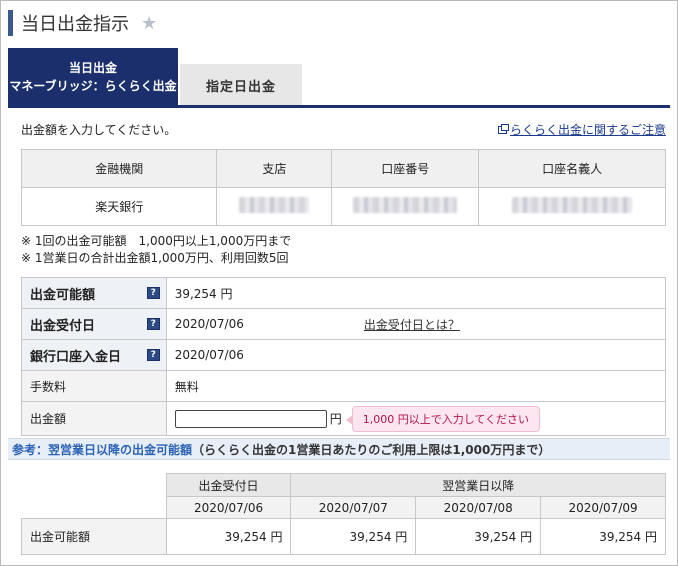 Image resolution: width=678 pixels, height=566 pixels. What do you see at coordinates (228, 485) in the screenshot?
I see `receipt-date-header: 出金受付日` at bounding box center [228, 485].